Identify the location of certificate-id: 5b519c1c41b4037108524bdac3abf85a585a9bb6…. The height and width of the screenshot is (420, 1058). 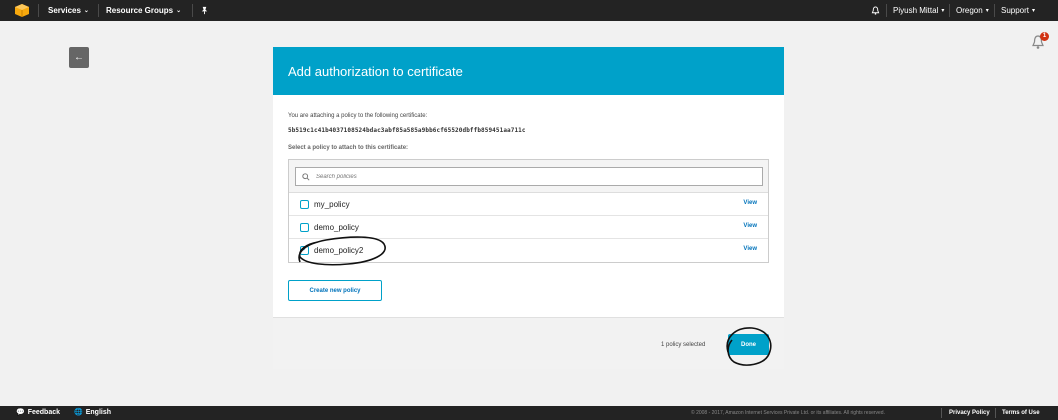
(407, 130).